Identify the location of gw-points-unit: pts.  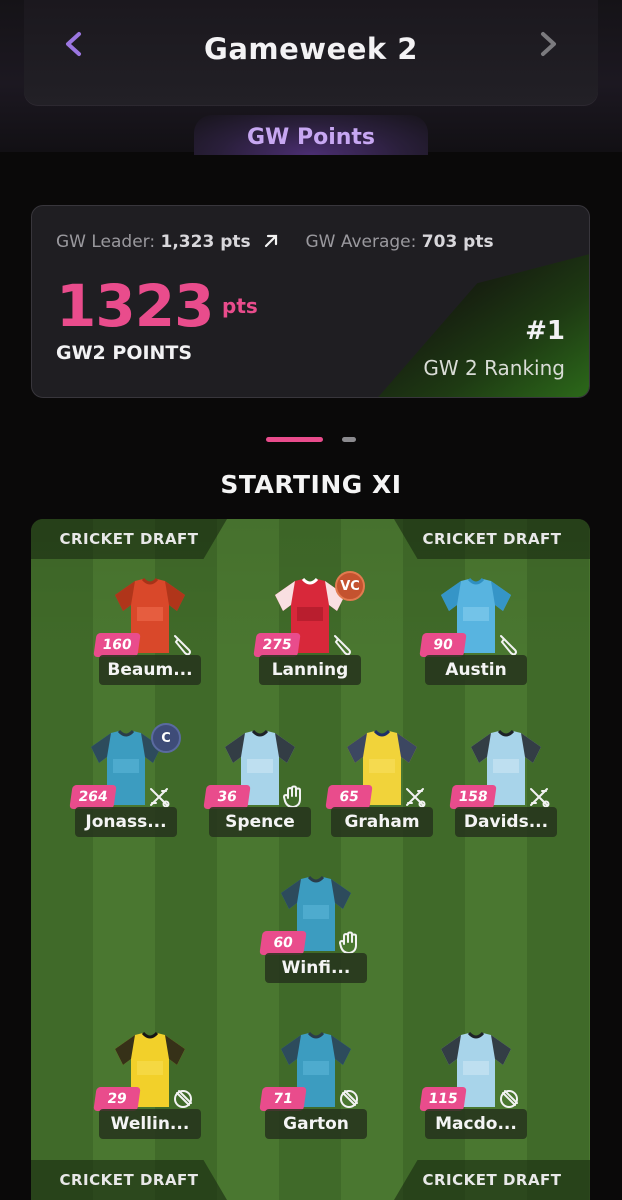
(240, 306).